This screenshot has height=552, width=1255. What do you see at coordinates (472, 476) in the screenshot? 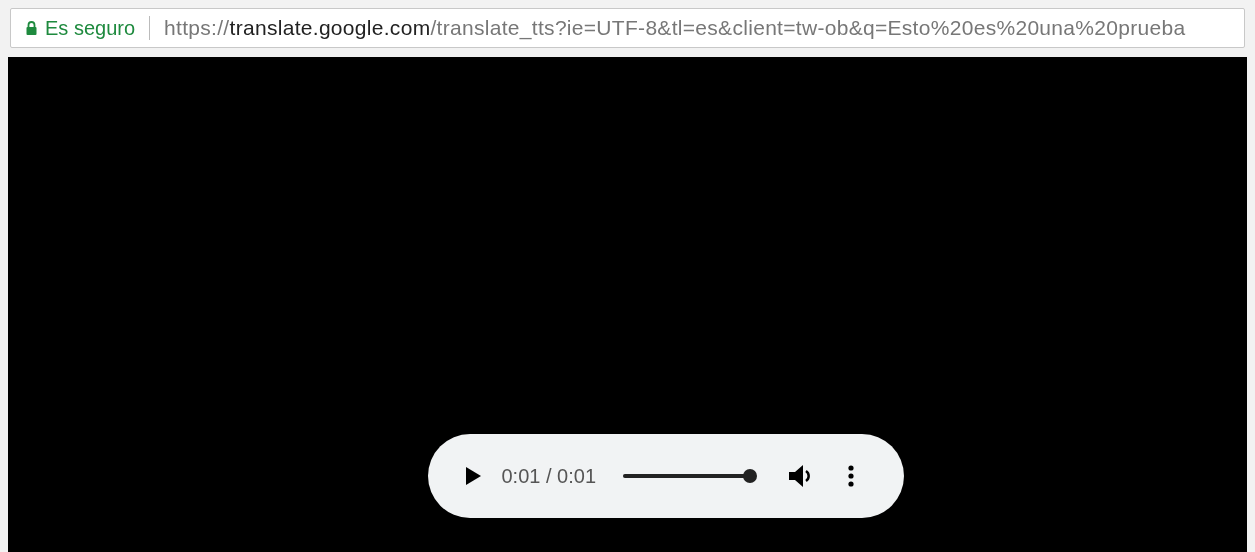
I see `play-icon` at bounding box center [472, 476].